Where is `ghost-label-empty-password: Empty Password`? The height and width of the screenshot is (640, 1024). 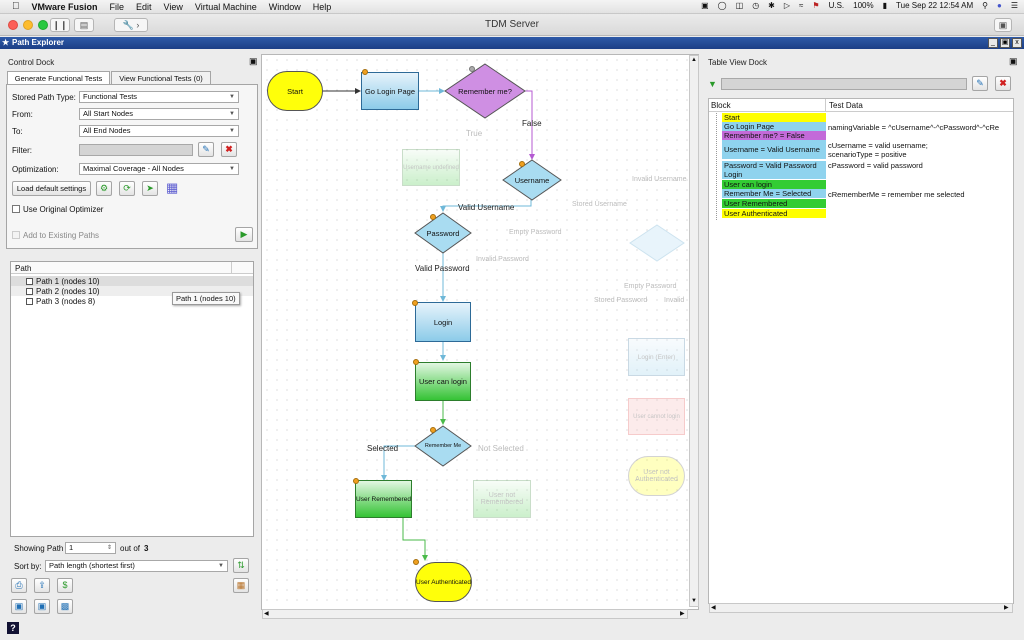
ghost-label-empty-password: Empty Password is located at coordinates (535, 232).